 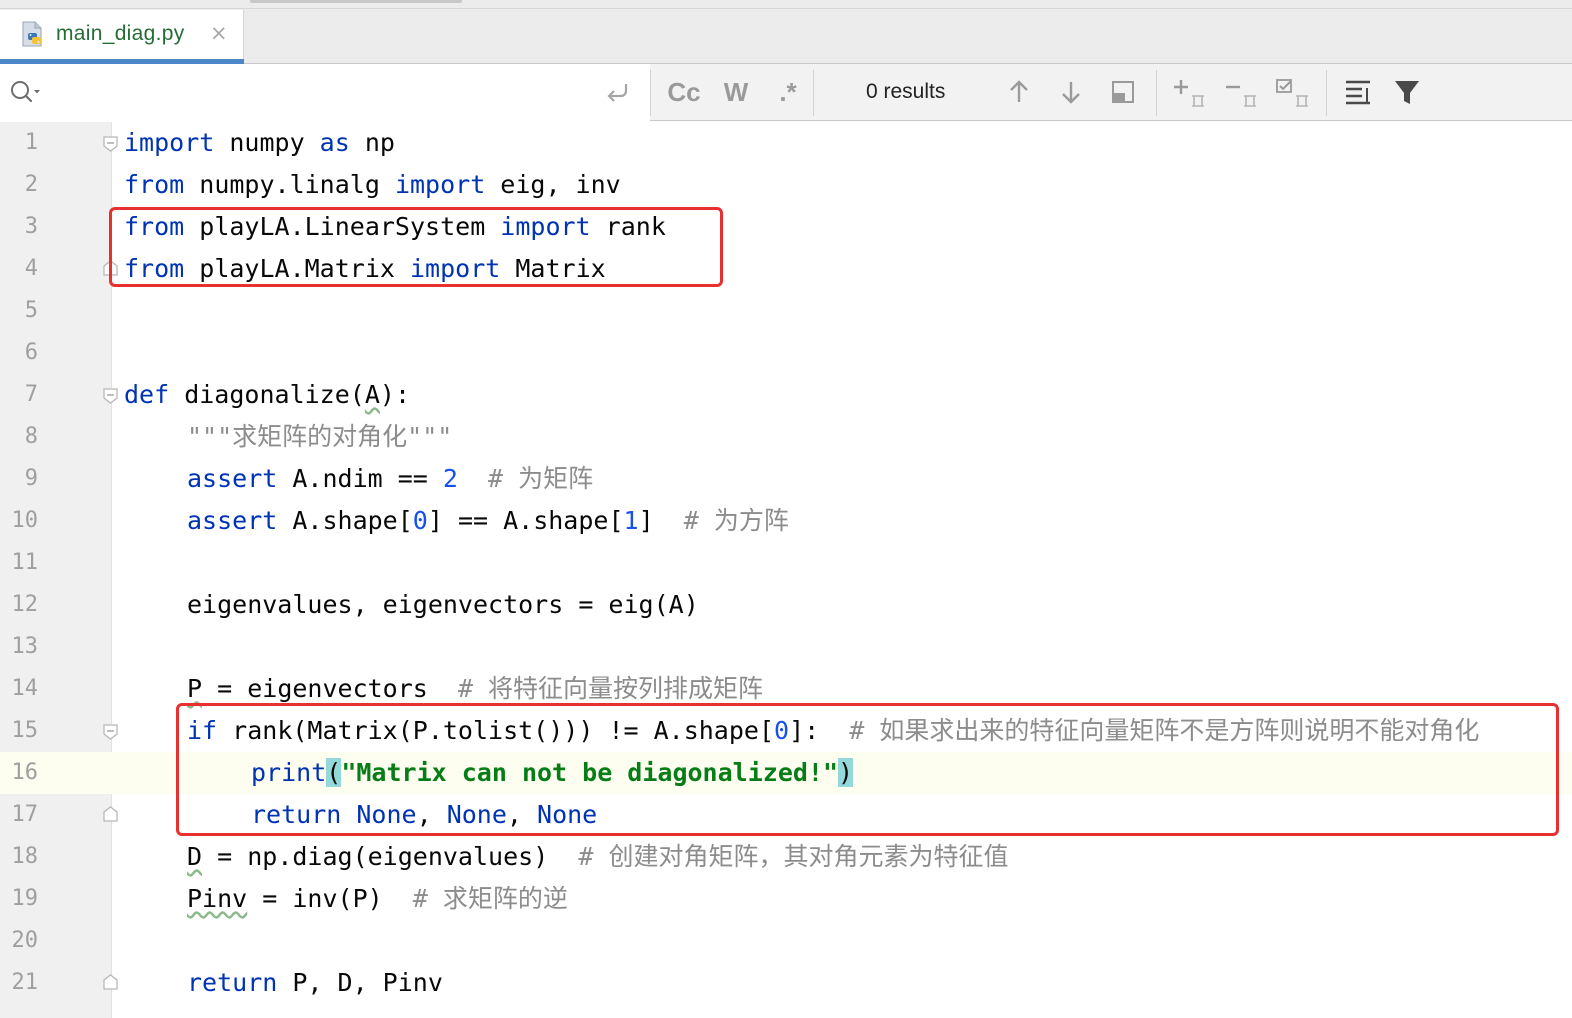 I want to click on code-line: 13, so click(x=786, y=647).